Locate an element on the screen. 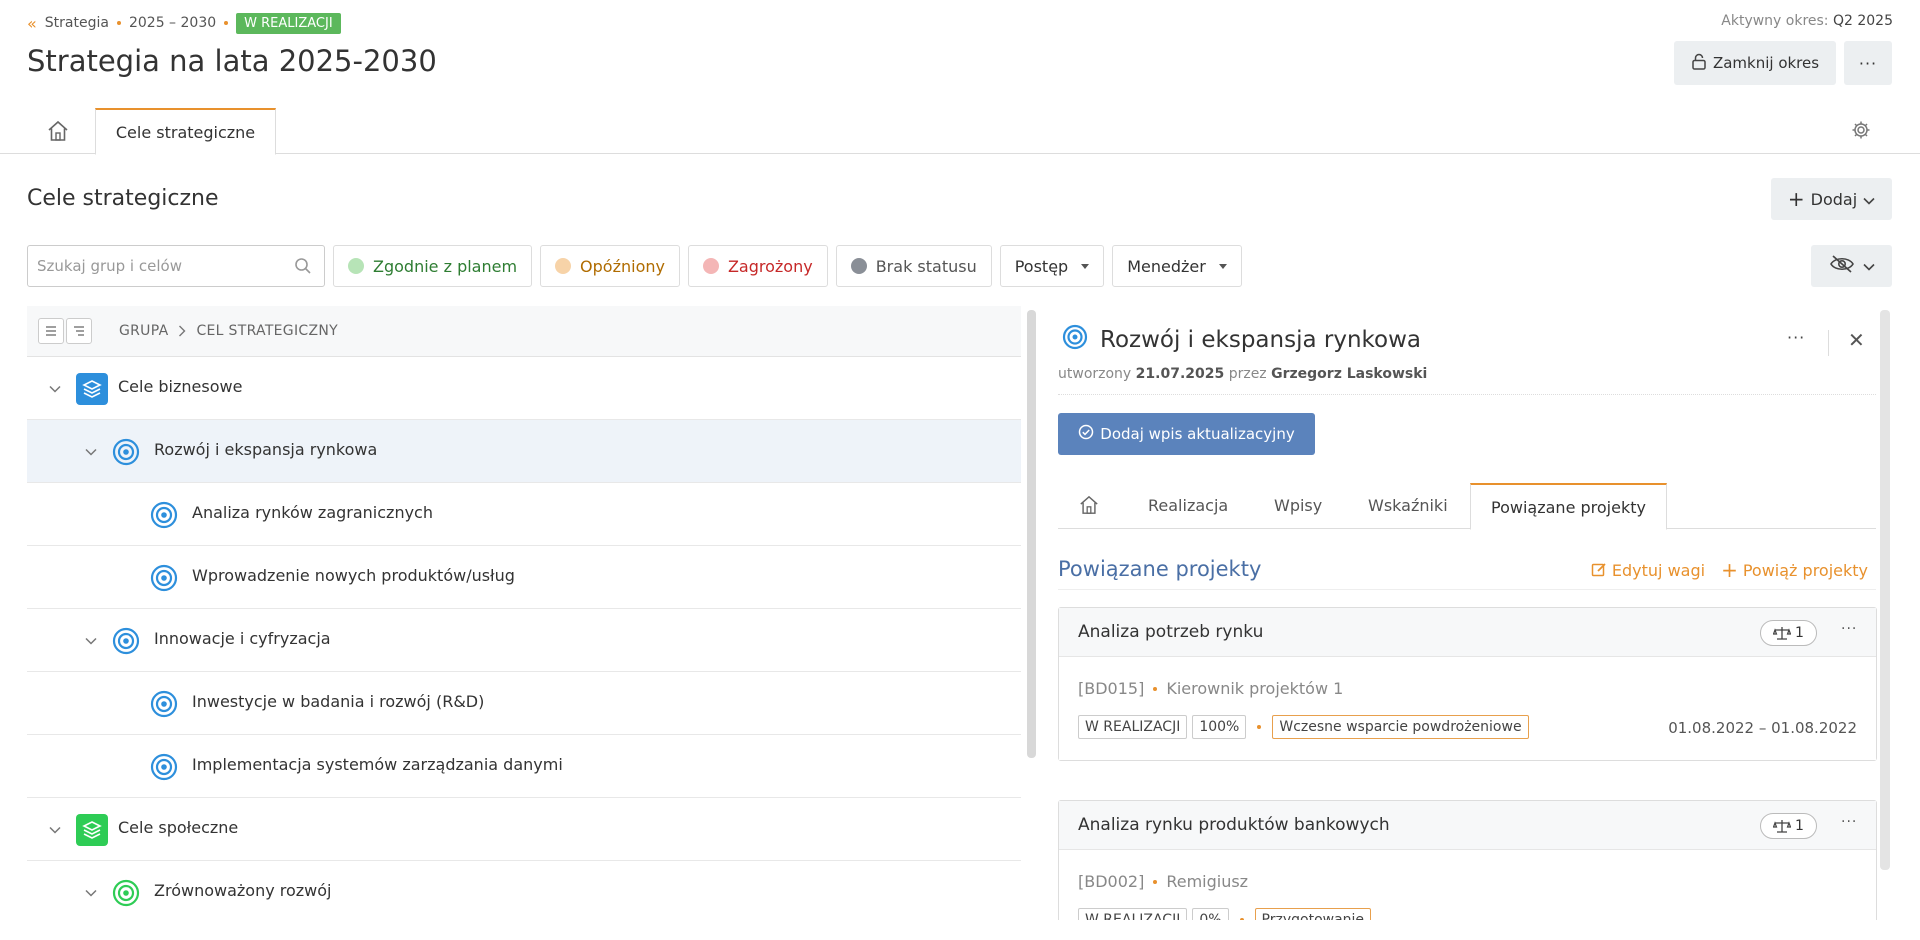  created-date: 21.07.2025 is located at coordinates (1180, 374).